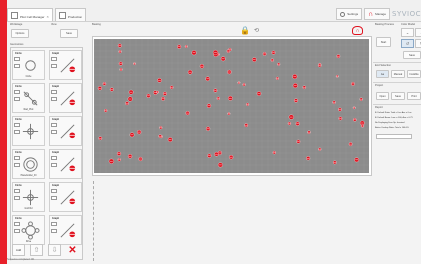 Image resolution: width=421 pixels, height=264 pixels. I want to click on project-open-button: Open, so click(382, 96).